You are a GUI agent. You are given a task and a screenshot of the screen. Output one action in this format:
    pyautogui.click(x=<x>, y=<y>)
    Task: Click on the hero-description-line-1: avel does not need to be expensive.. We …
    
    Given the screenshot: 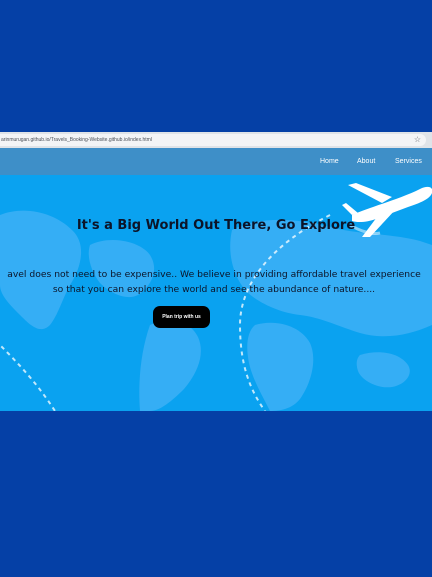 What is the action you would take?
    pyautogui.click(x=214, y=274)
    